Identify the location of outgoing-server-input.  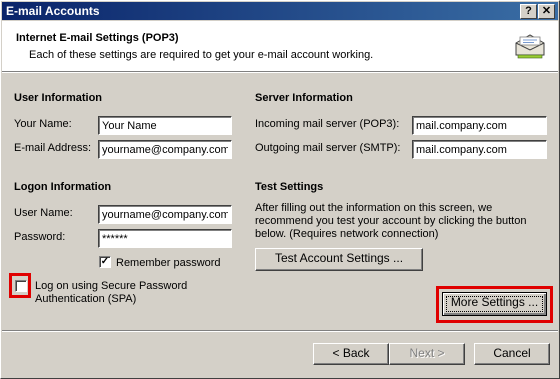
(479, 149).